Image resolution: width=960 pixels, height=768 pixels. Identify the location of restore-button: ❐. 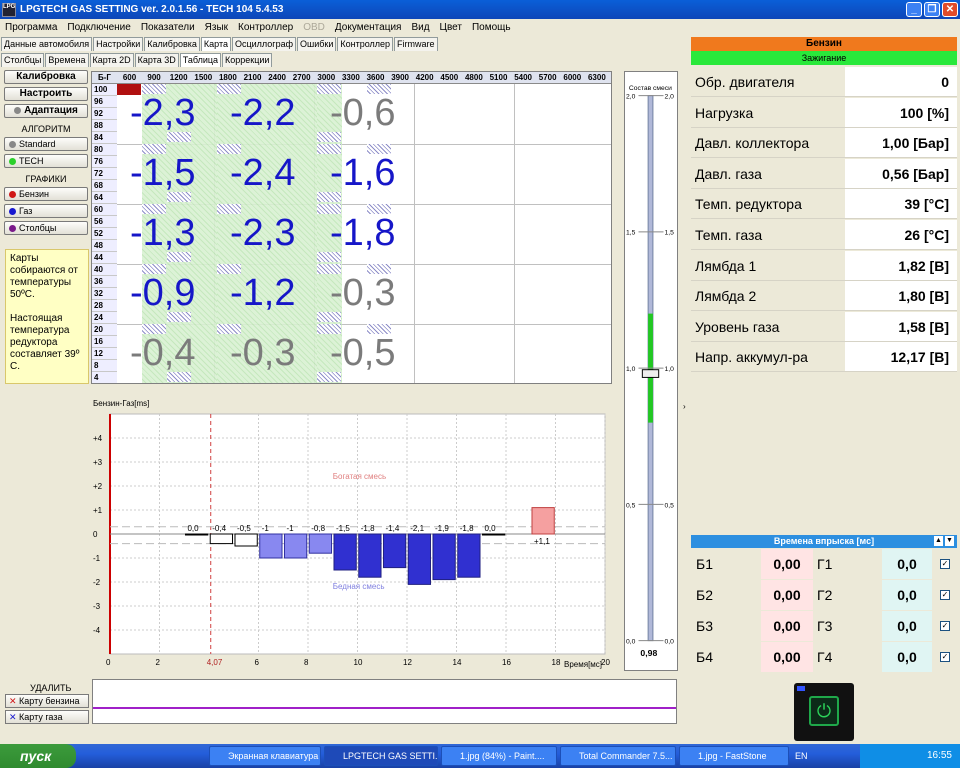
(932, 9).